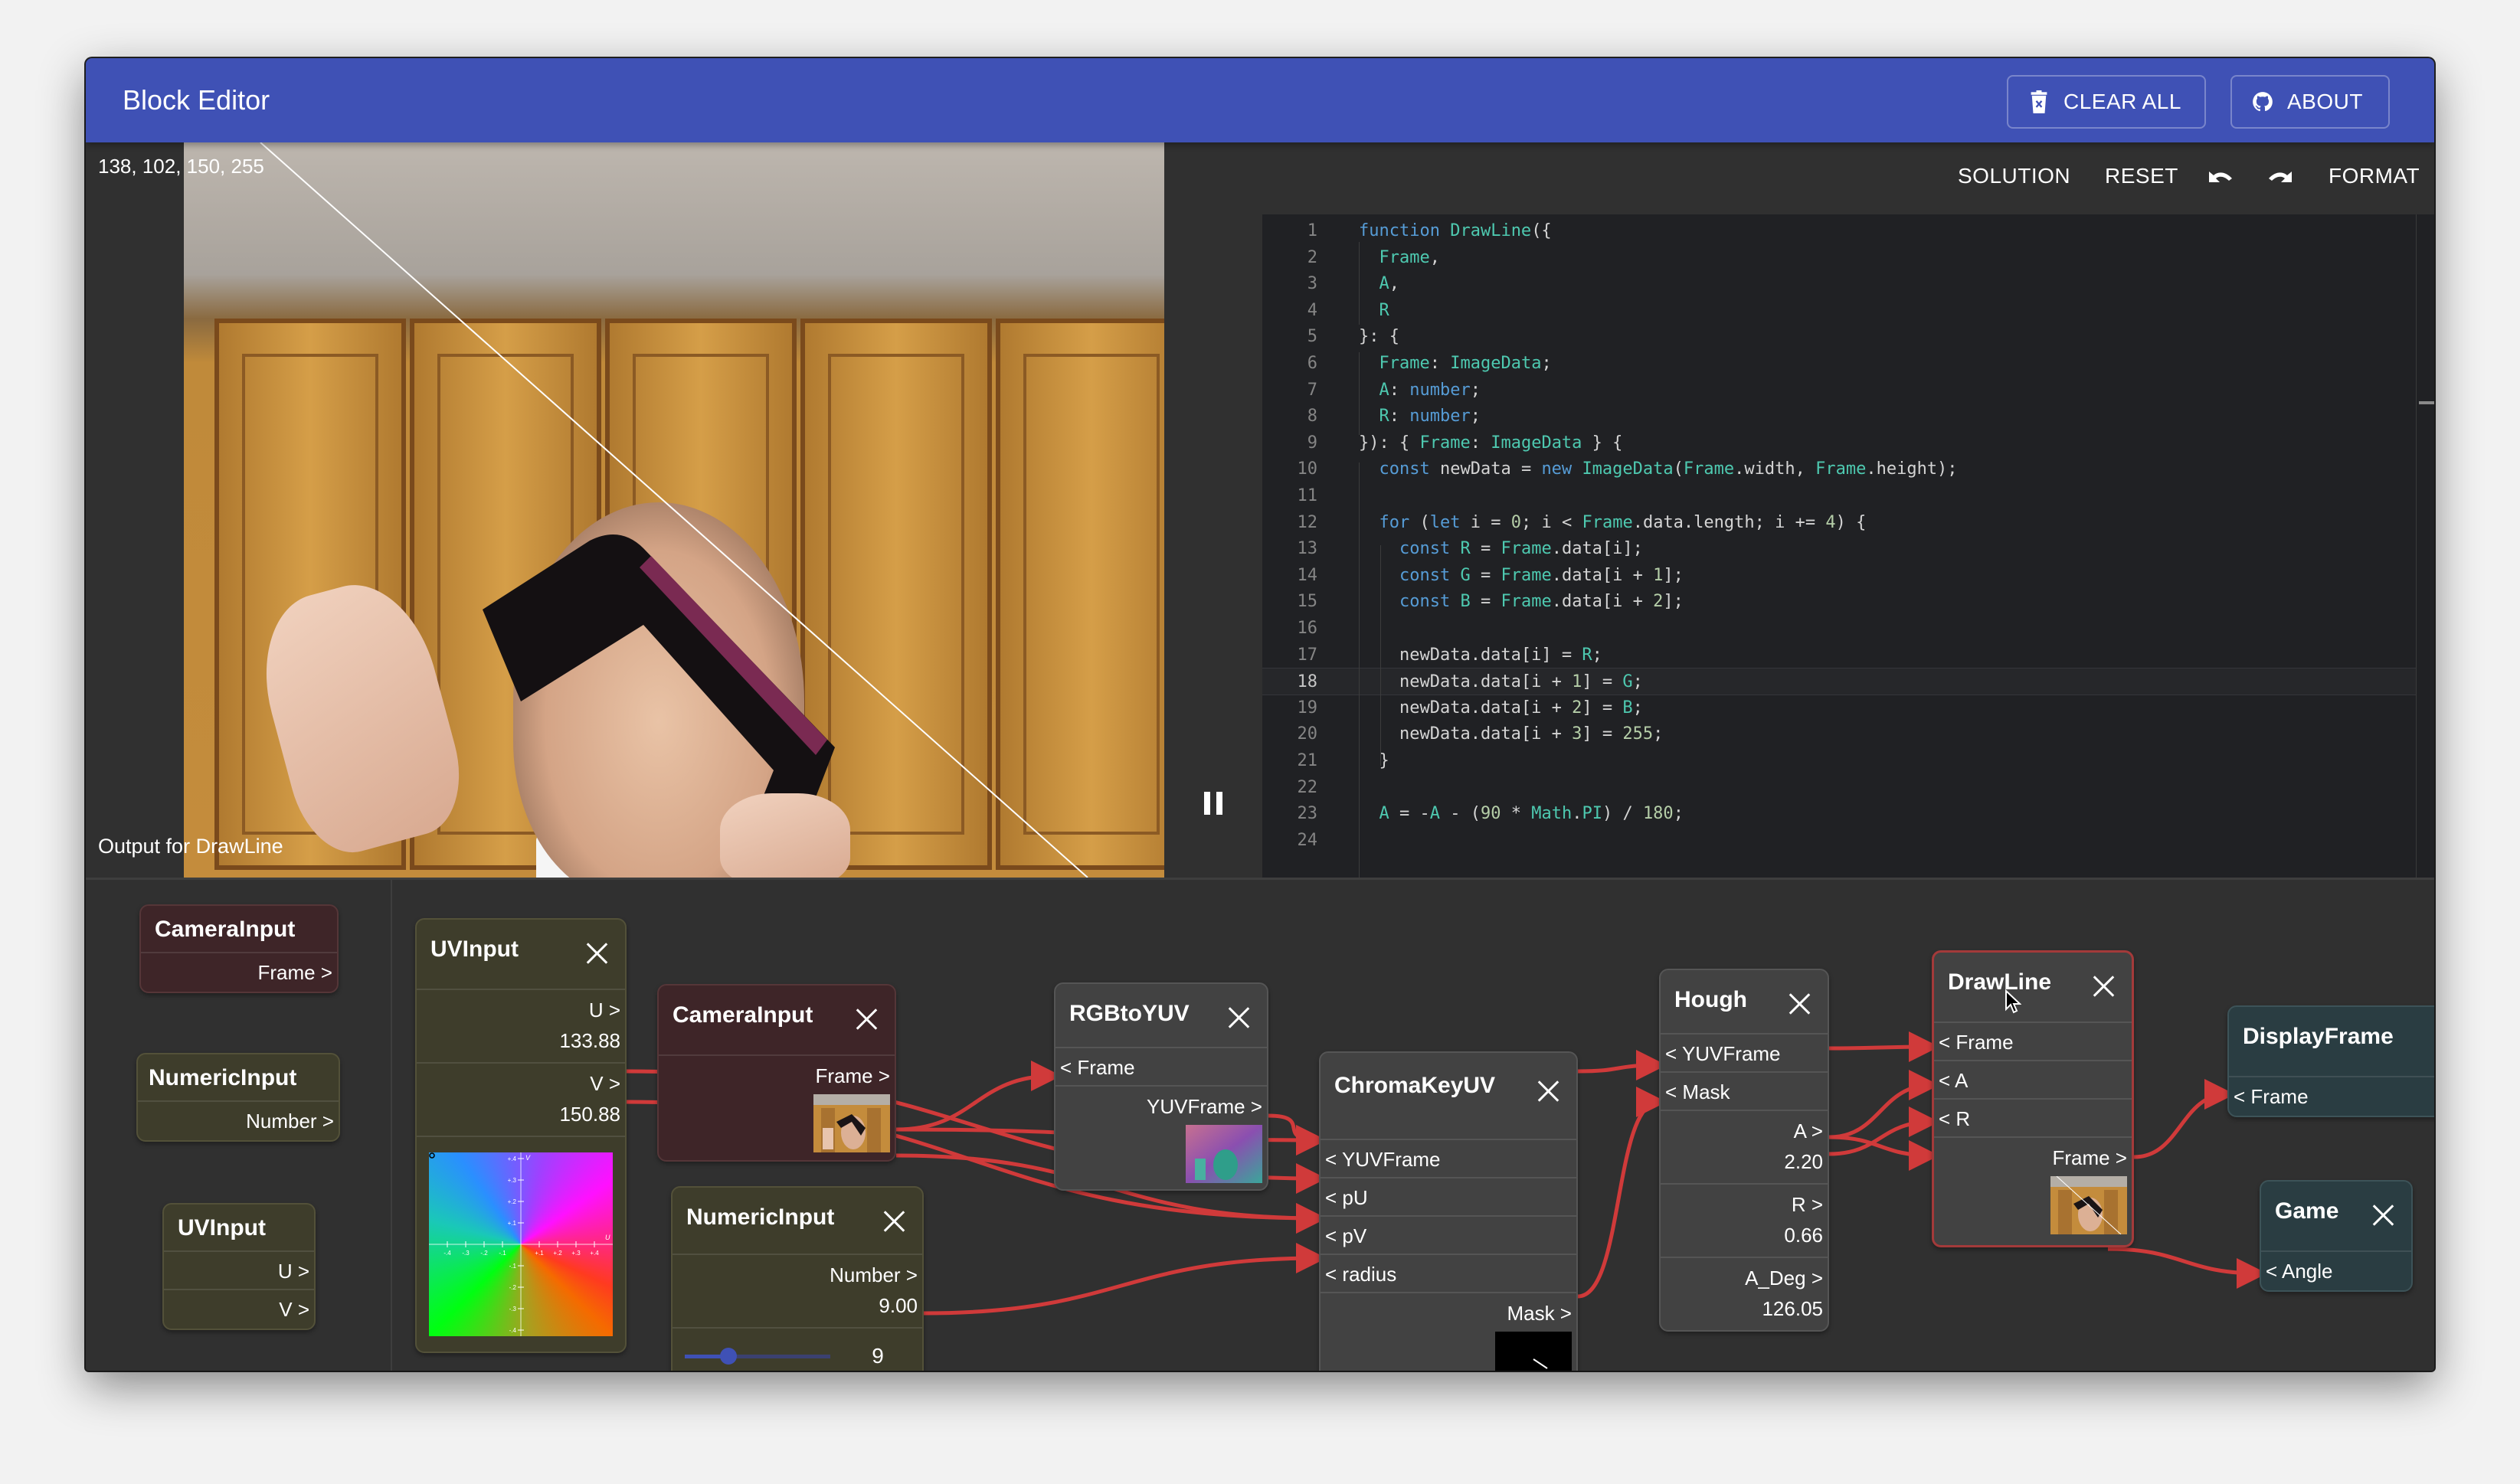  What do you see at coordinates (1622, 1193) in the screenshot?
I see `wire-mask-to-hough-mask` at bounding box center [1622, 1193].